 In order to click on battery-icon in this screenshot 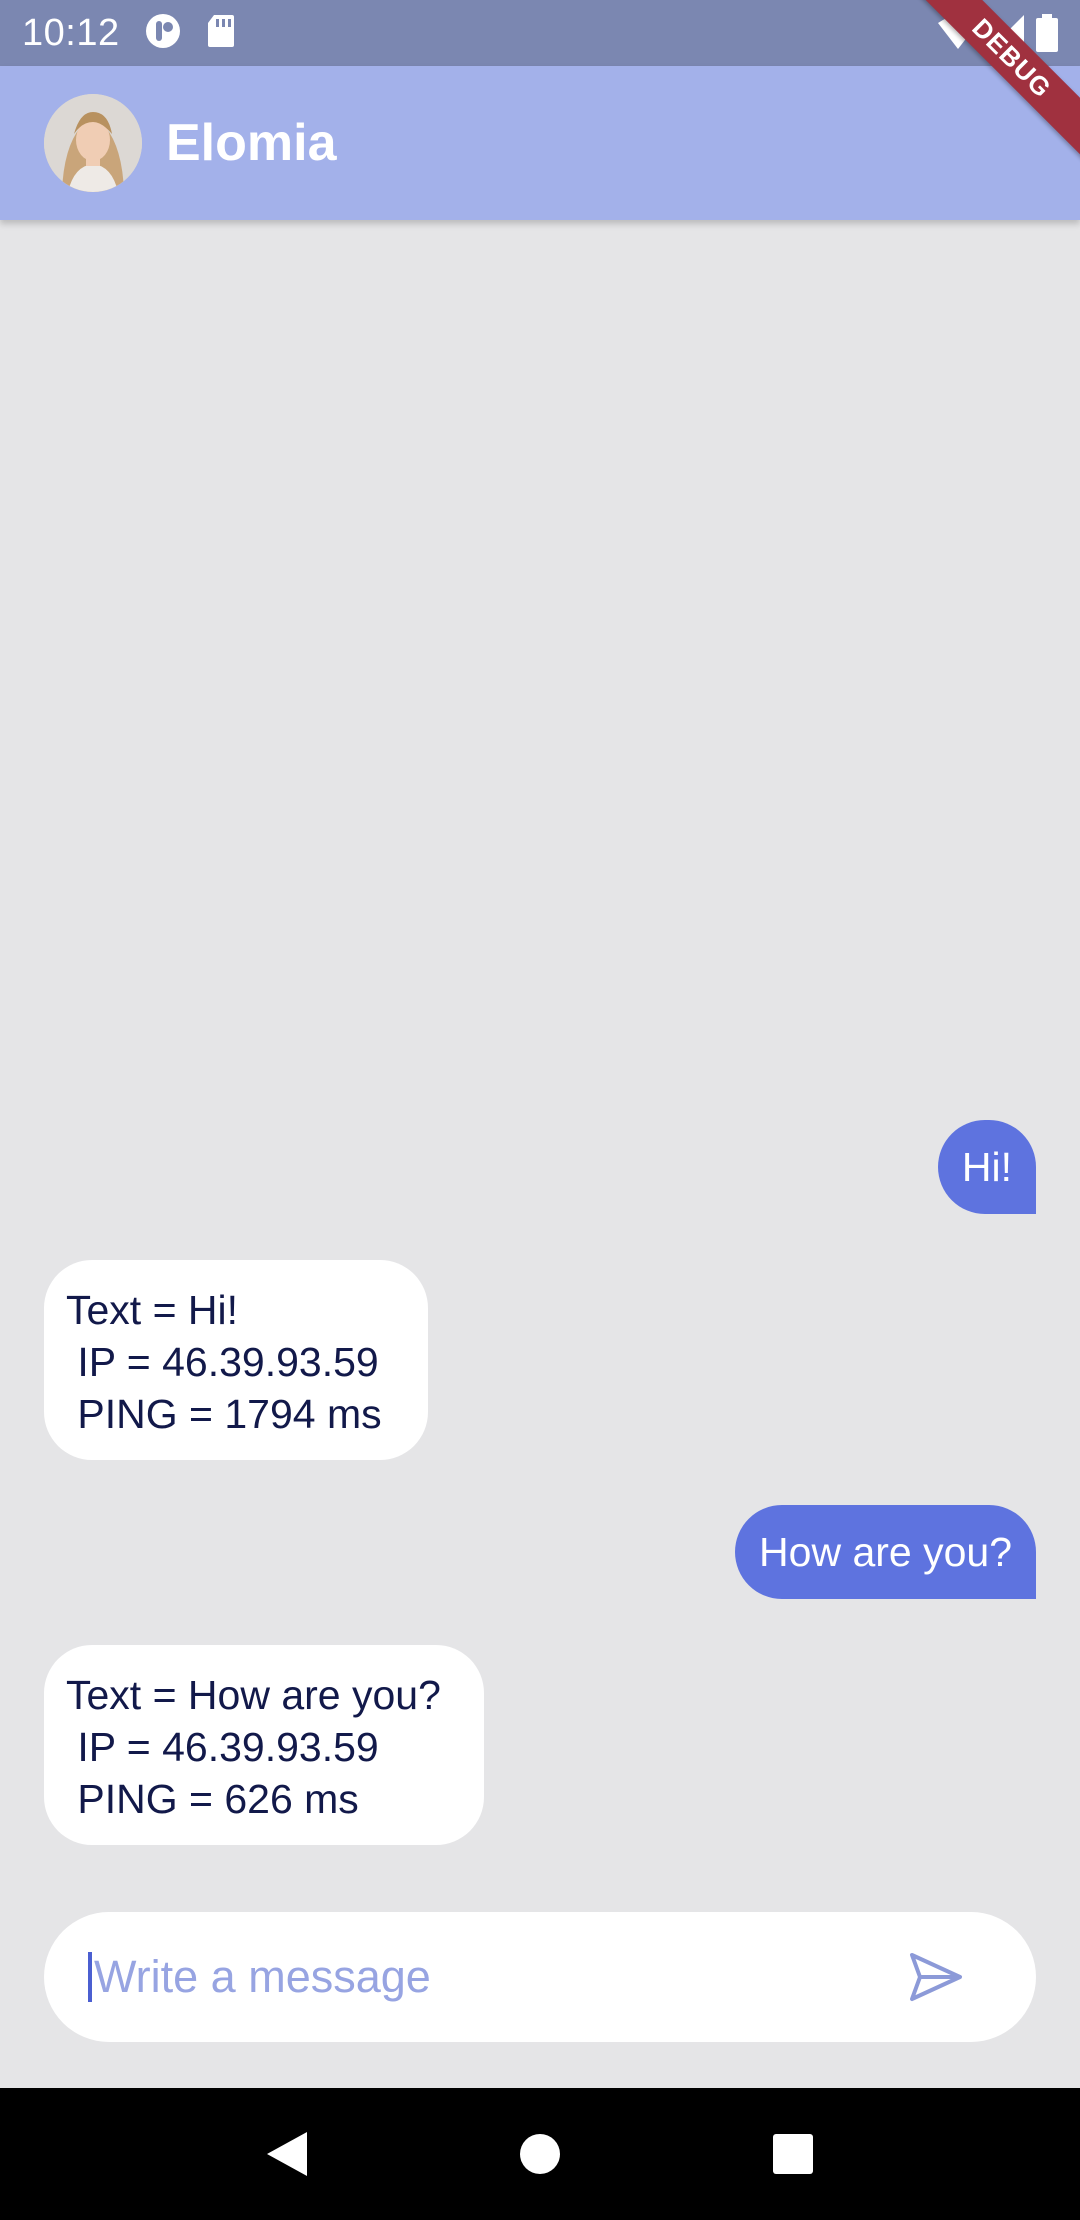, I will do `click(1047, 35)`.